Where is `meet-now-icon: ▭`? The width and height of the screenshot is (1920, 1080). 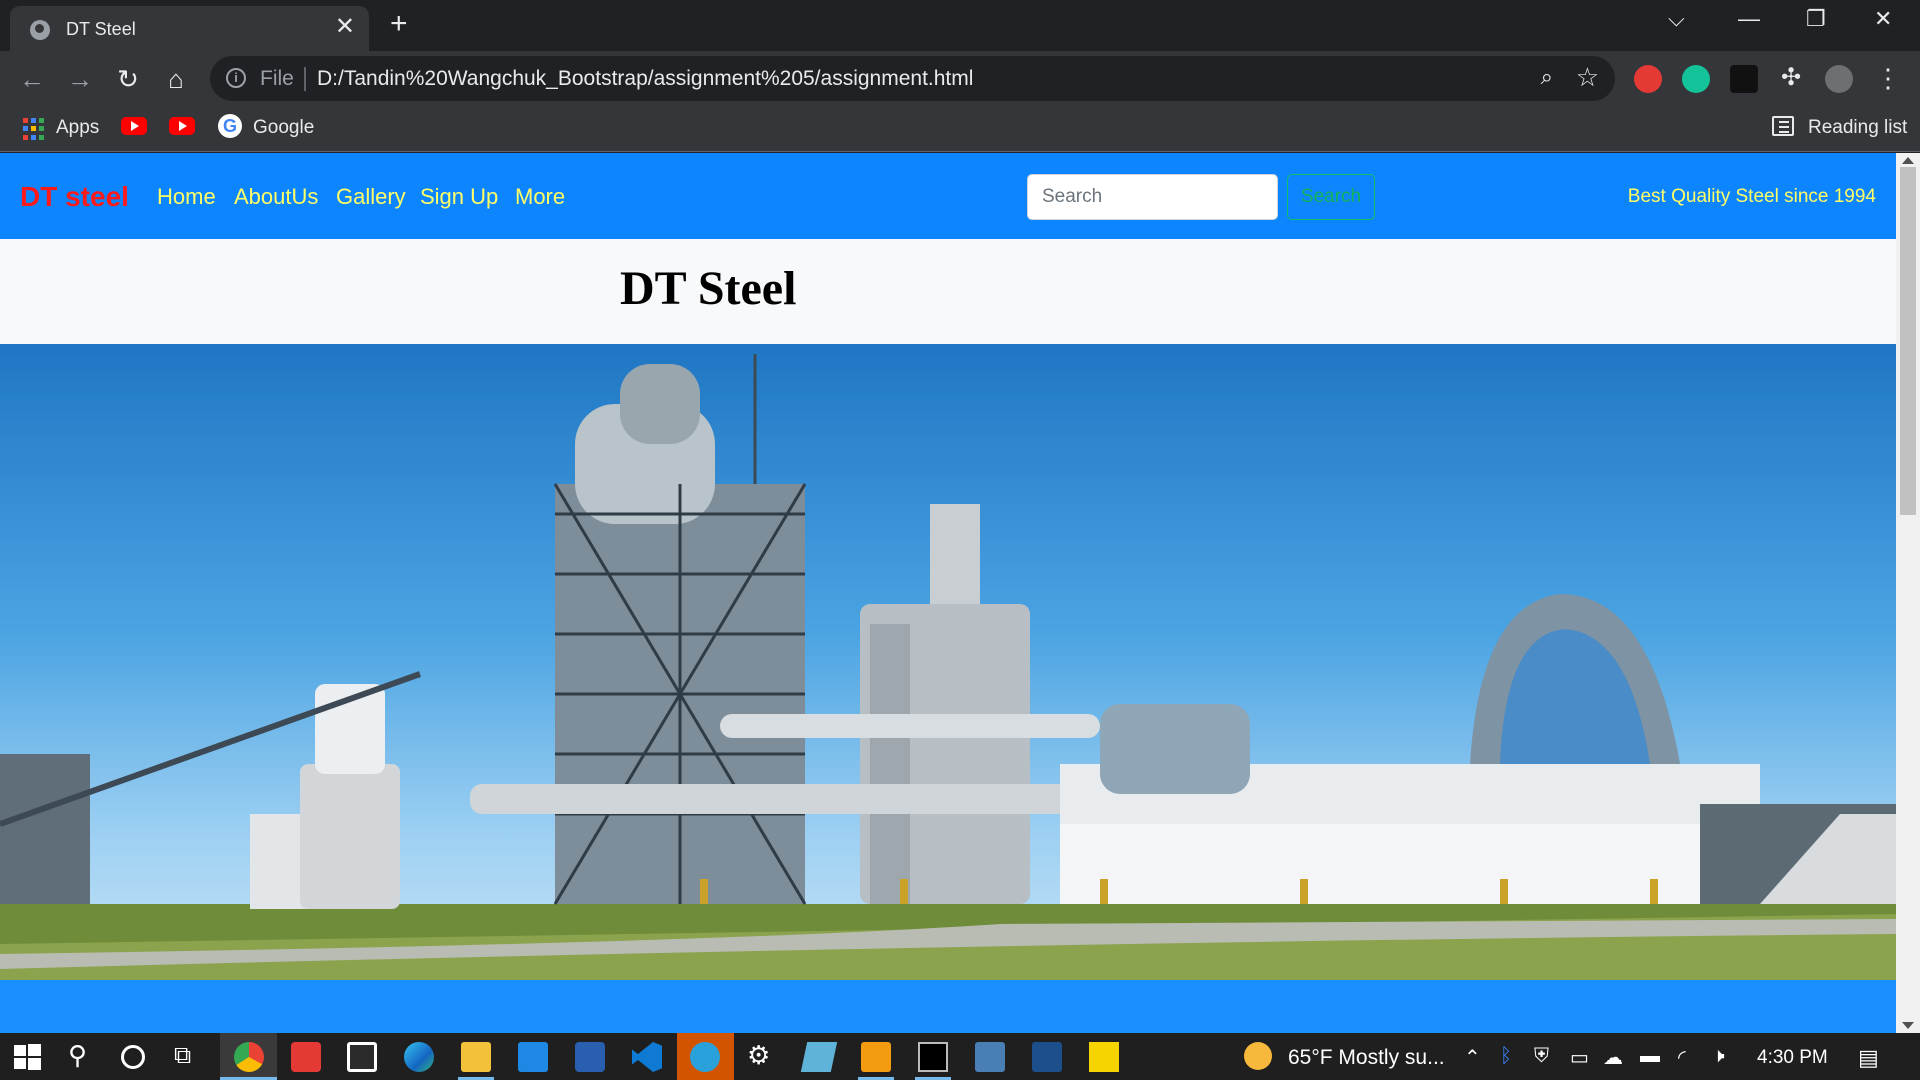
meet-now-icon: ▭ is located at coordinates (1579, 1057).